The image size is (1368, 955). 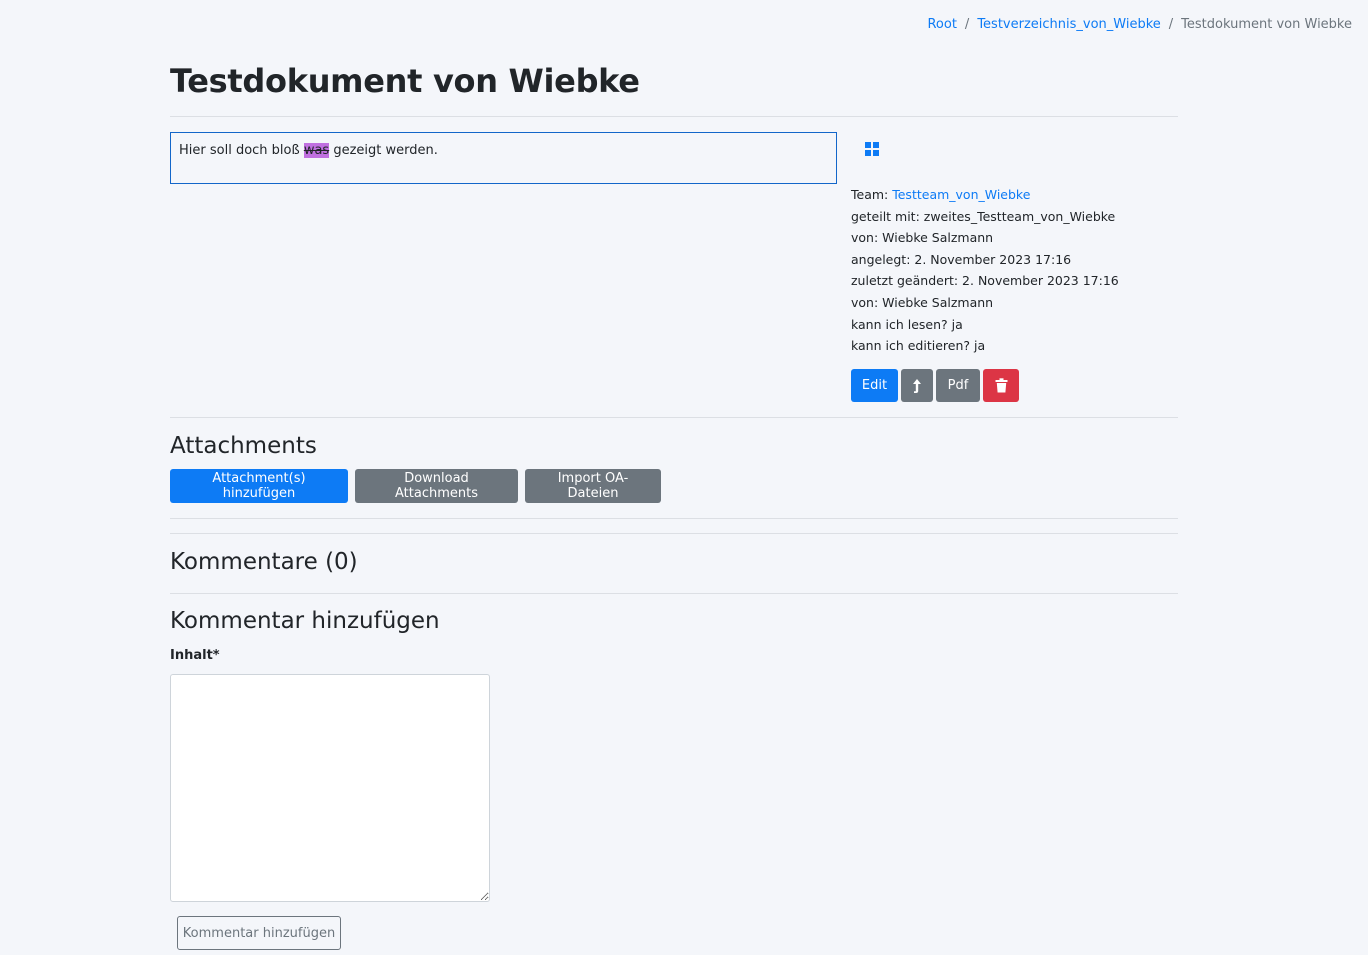 What do you see at coordinates (383, 150) in the screenshot?
I see `content-text: gezeigt werden.` at bounding box center [383, 150].